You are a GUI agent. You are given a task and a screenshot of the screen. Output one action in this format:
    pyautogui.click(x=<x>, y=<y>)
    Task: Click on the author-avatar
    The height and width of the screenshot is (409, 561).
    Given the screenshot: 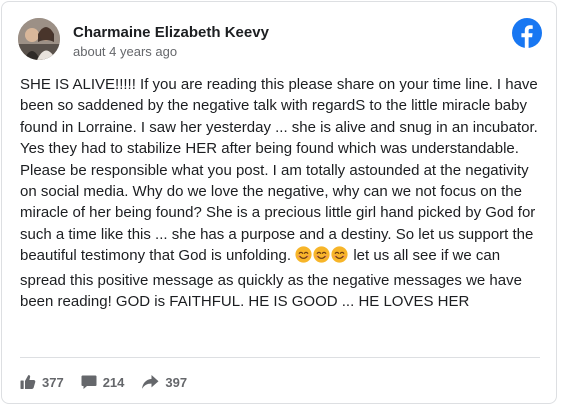 What is the action you would take?
    pyautogui.click(x=39, y=39)
    